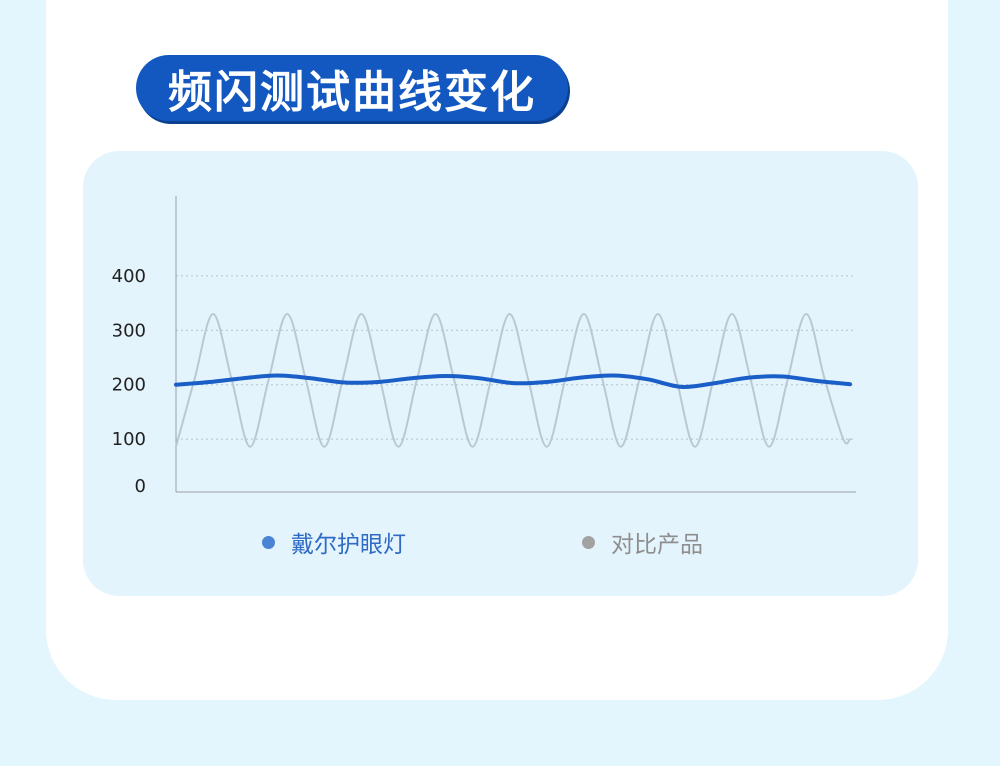  I want to click on legend-label-dell: 戴尔护眼灯, so click(348, 545).